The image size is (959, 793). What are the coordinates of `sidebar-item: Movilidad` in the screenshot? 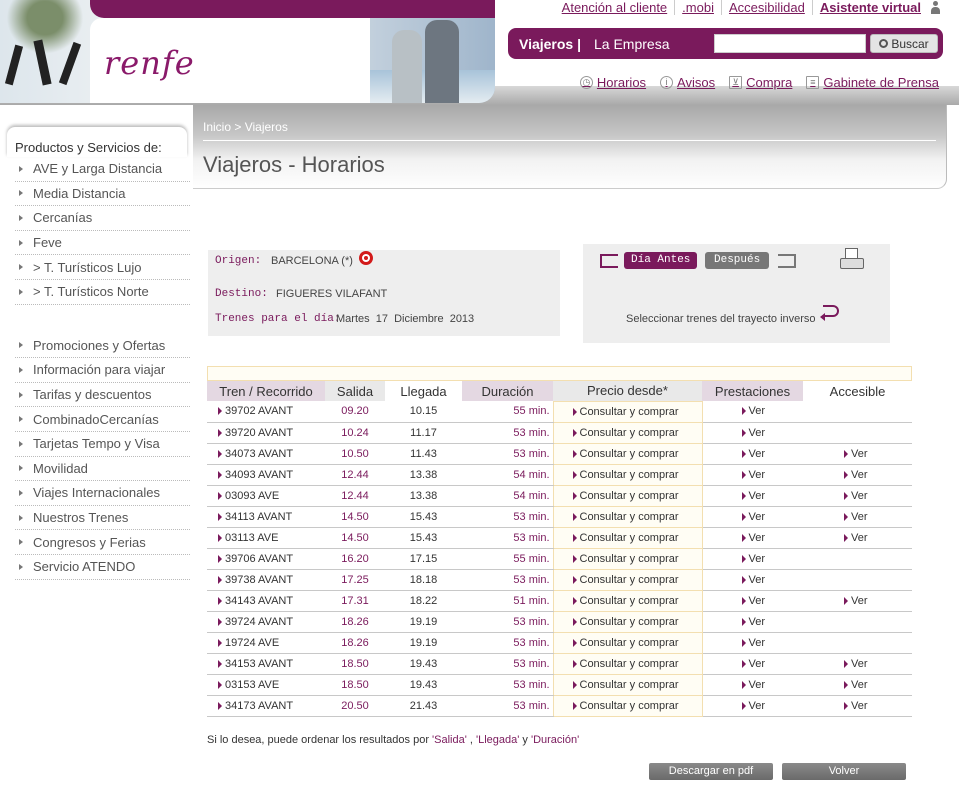 It's located at (102, 469).